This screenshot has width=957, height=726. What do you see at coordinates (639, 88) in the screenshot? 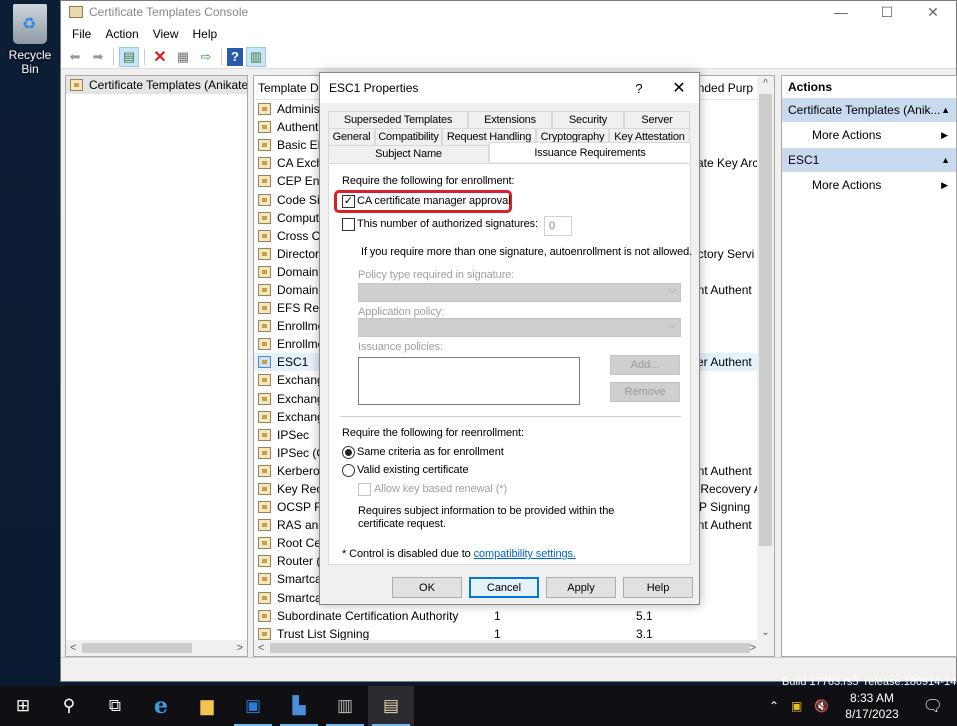
I see `dialog-help-button: ?` at bounding box center [639, 88].